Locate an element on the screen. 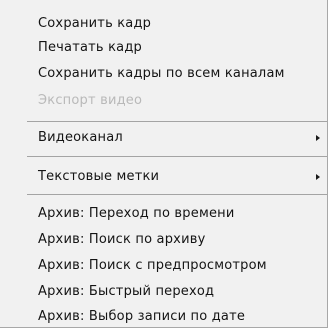 Image resolution: width=329 pixels, height=329 pixels. menu-item-label: Архив: Поиск по архиву is located at coordinates (122, 239).